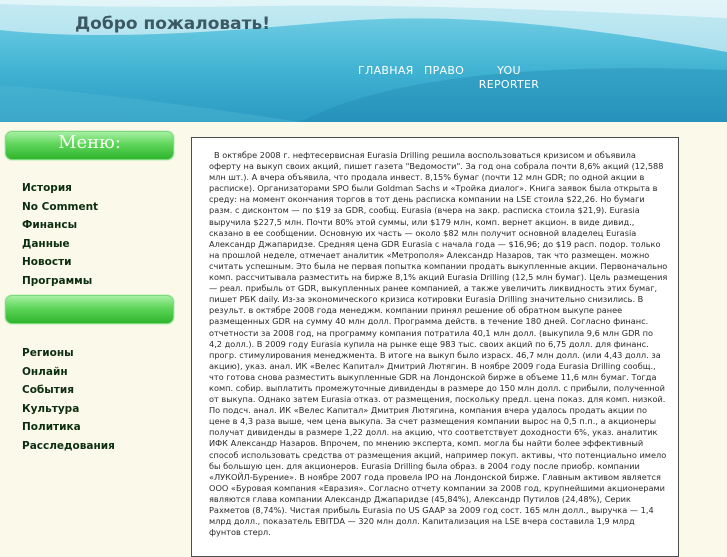 The image size is (727, 557). I want to click on sidebar-item-history: История, so click(60, 185).